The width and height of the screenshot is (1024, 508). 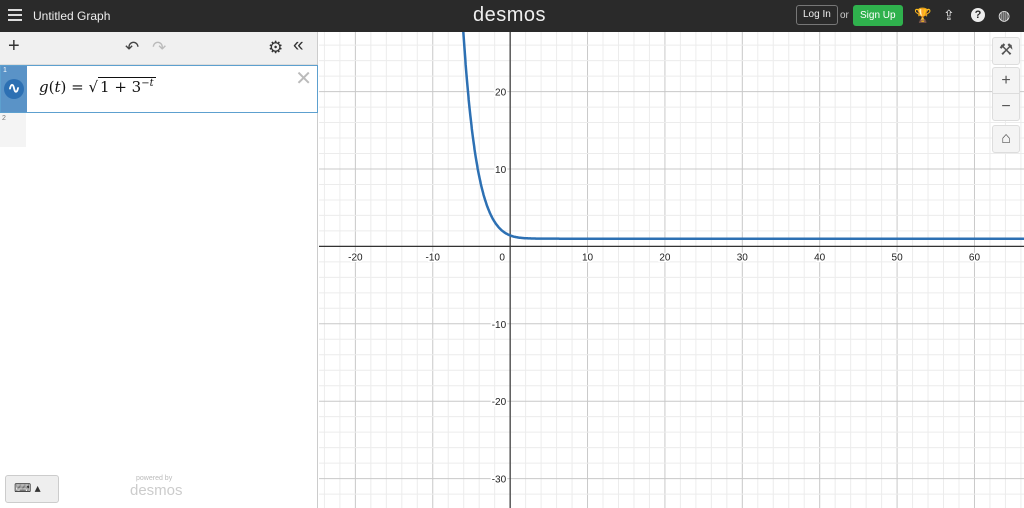 I want to click on exponent: −t, so click(x=147, y=83).